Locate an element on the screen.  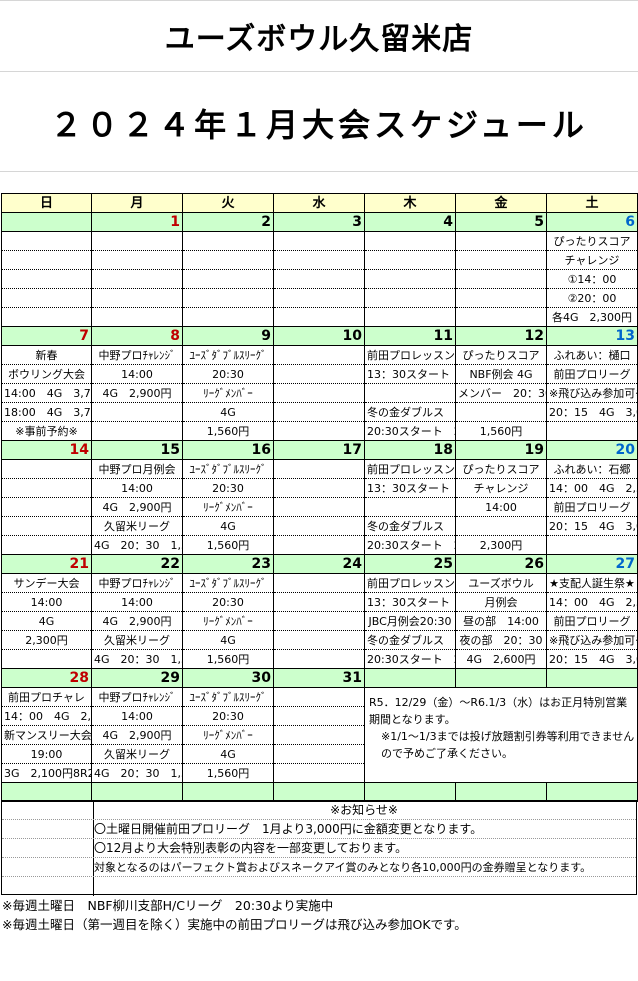
event-cell: ①14：00 is located at coordinates (592, 279).